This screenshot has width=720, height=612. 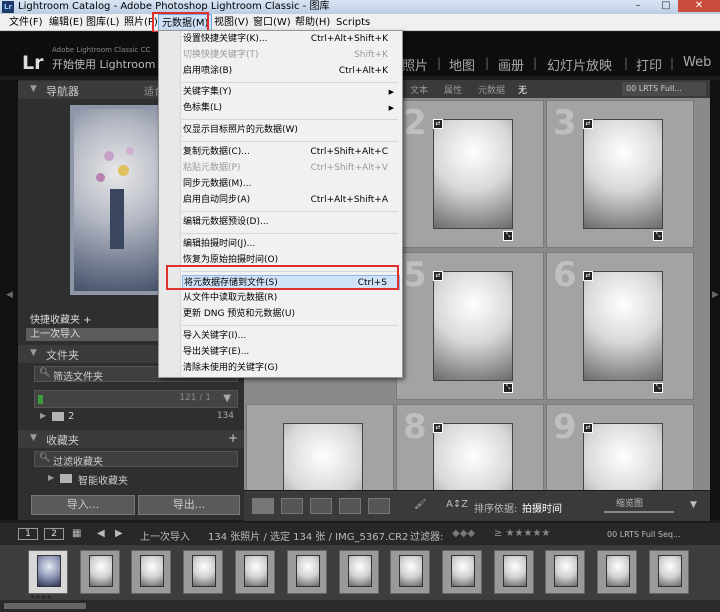 What do you see at coordinates (272, 22) in the screenshot?
I see `menu-window: 窗口(W)` at bounding box center [272, 22].